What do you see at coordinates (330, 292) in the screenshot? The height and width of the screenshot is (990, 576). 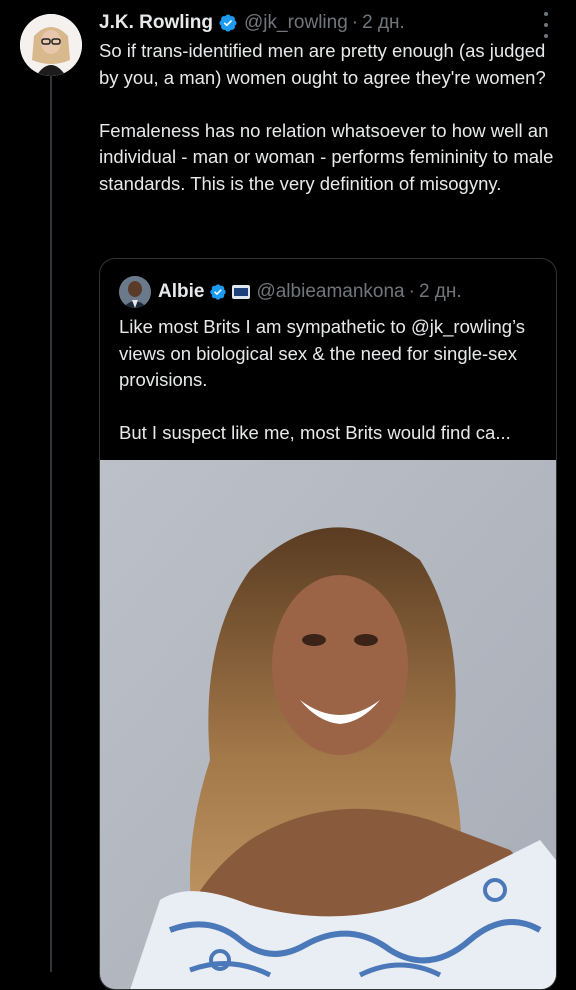 I see `quoted-author-handle: @albieamankona` at bounding box center [330, 292].